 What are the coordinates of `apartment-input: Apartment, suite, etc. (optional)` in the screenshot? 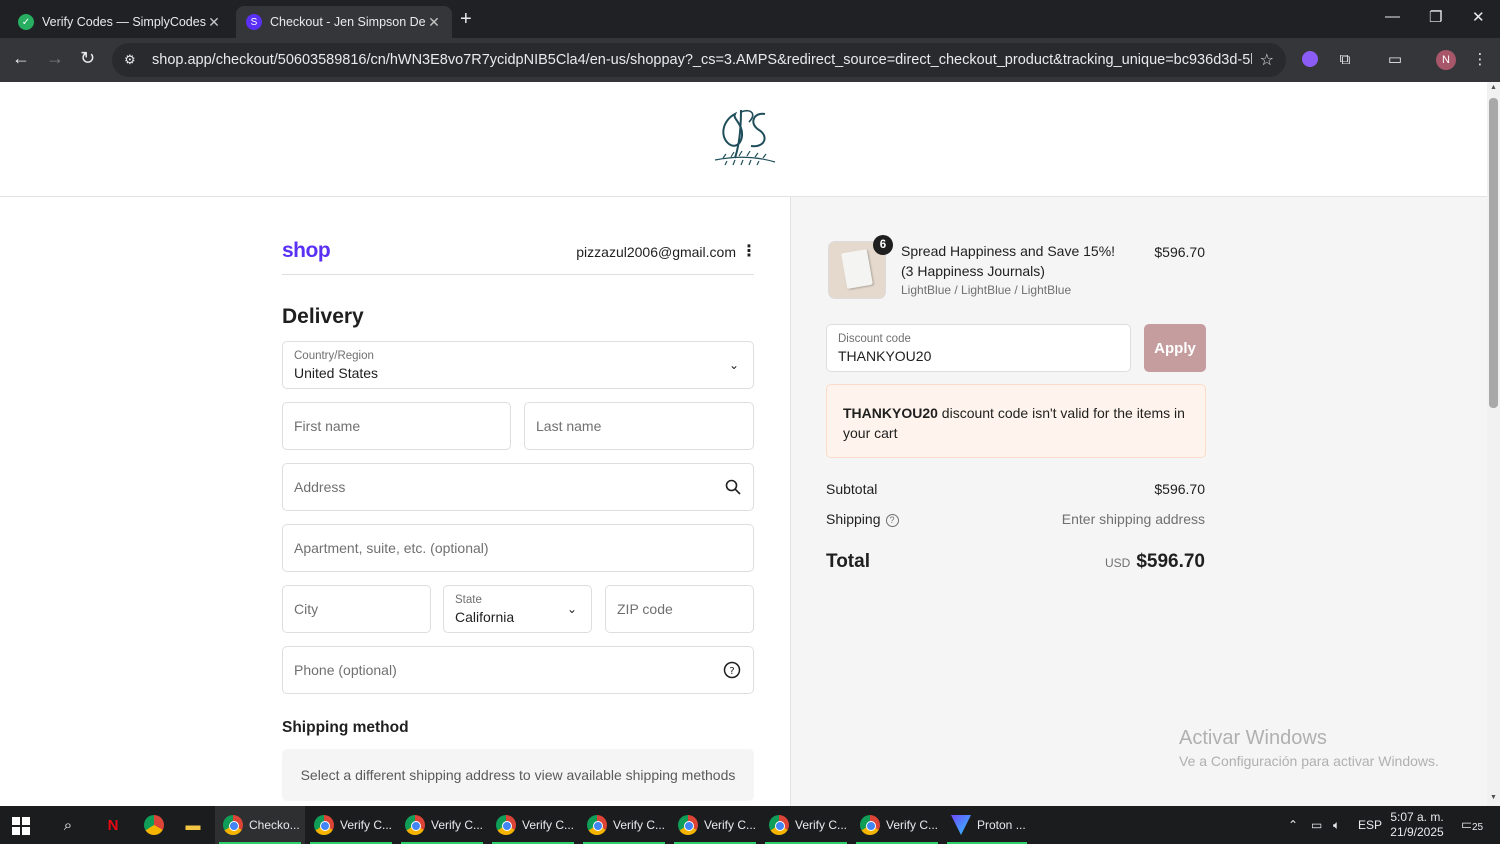 It's located at (518, 548).